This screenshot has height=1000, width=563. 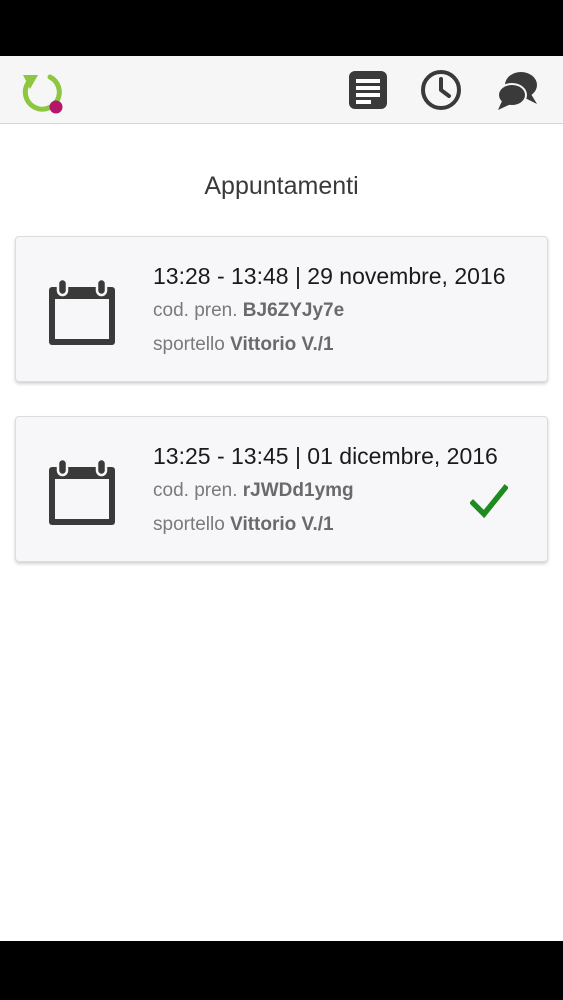 What do you see at coordinates (517, 90) in the screenshot?
I see `chat-icon` at bounding box center [517, 90].